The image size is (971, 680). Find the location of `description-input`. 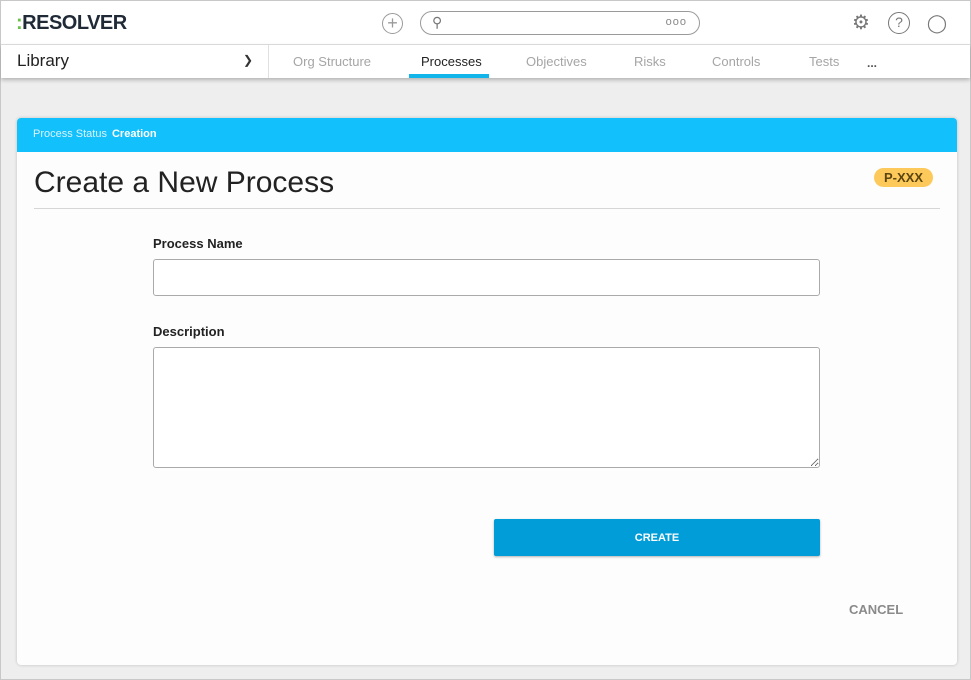

description-input is located at coordinates (486, 407).